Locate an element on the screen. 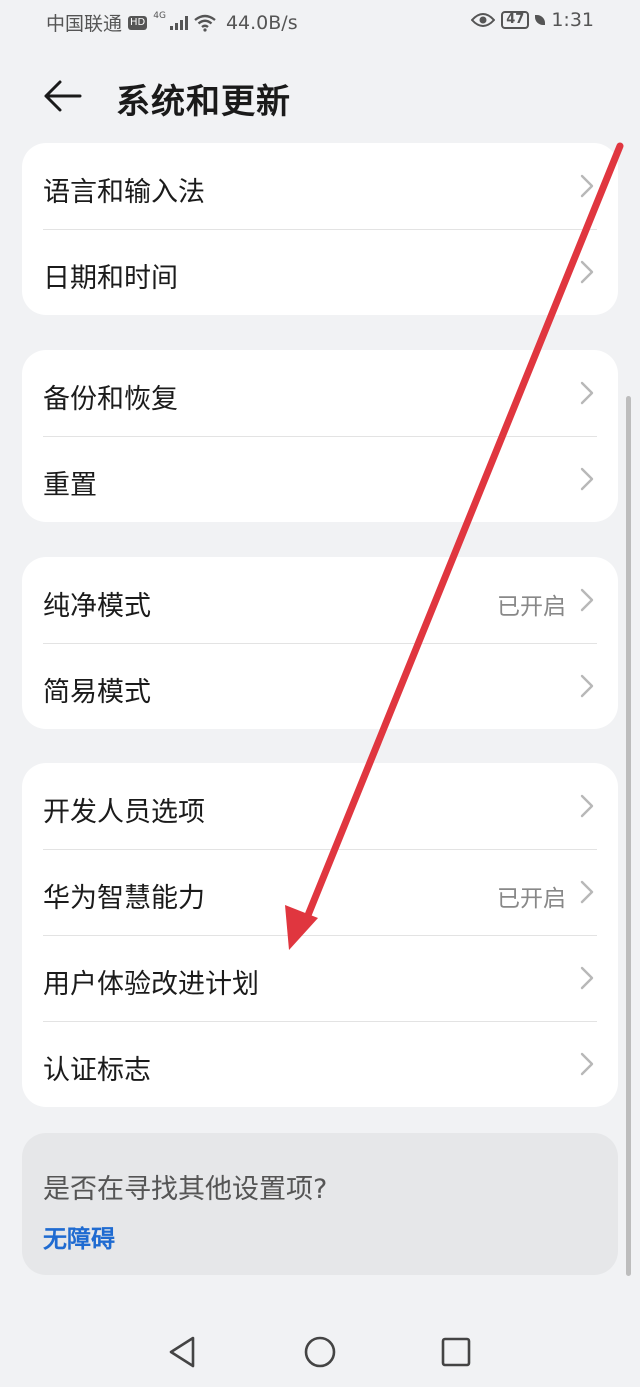  network-speed: 44.0B/s is located at coordinates (261, 22).